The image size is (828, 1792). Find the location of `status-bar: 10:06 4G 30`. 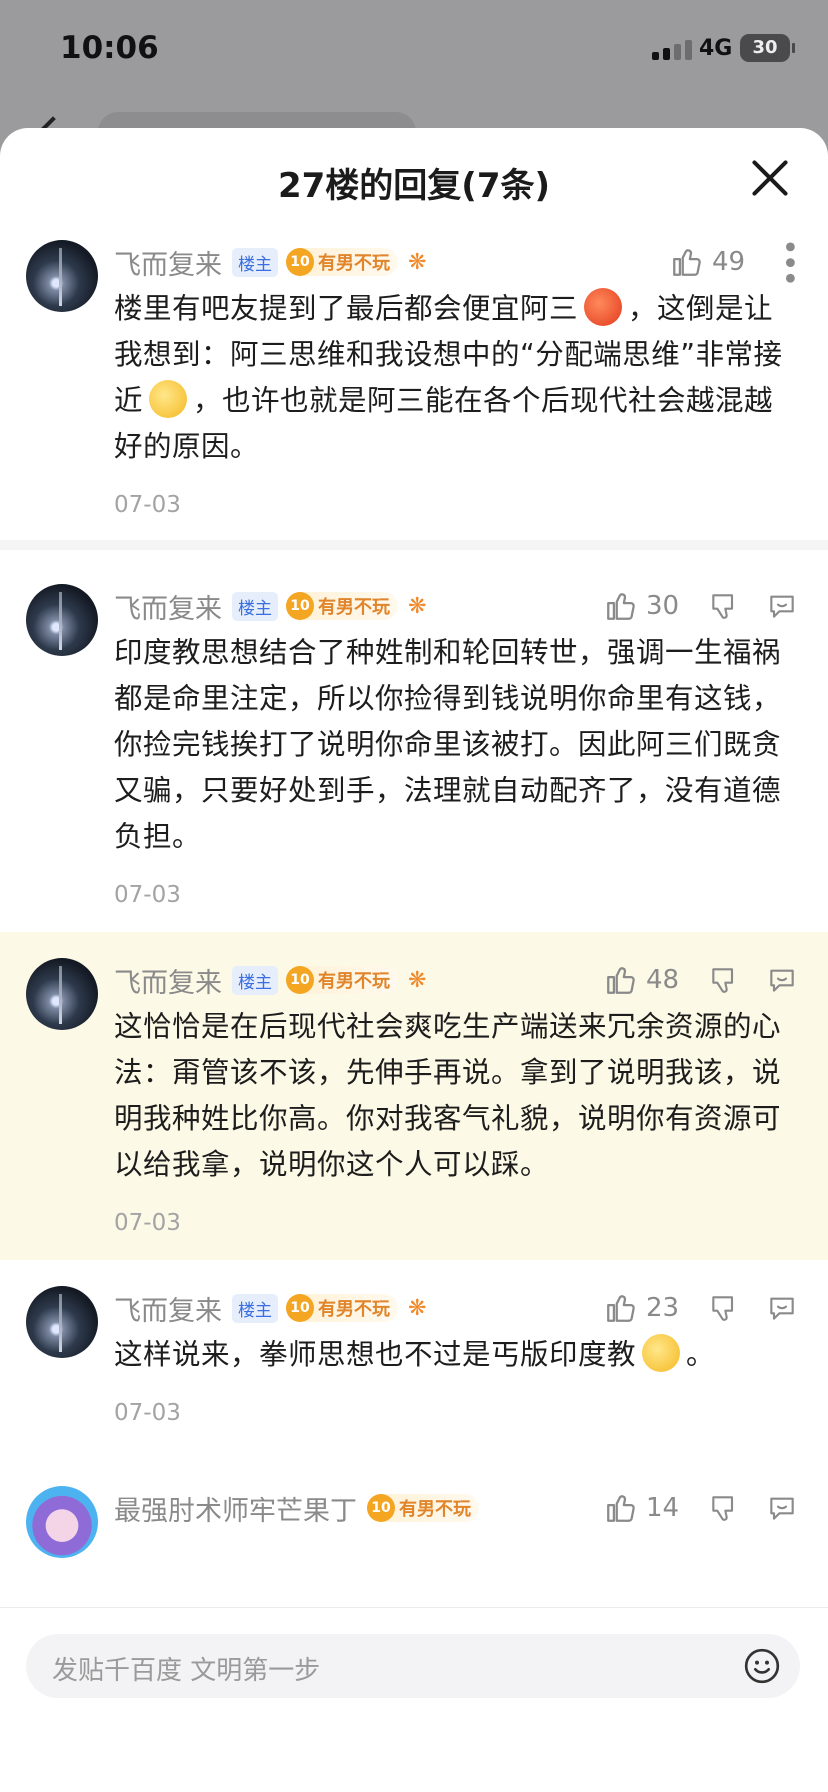

status-bar: 10:06 4G 30 is located at coordinates (414, 50).